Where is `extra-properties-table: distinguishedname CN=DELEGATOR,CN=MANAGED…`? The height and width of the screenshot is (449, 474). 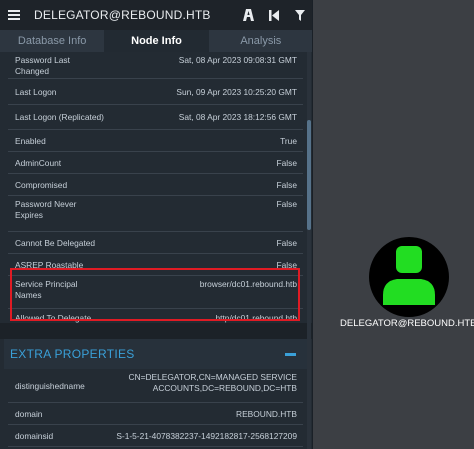 extra-properties-table: distinguishedname CN=DELEGATOR,CN=MANAGED… is located at coordinates (155, 408).